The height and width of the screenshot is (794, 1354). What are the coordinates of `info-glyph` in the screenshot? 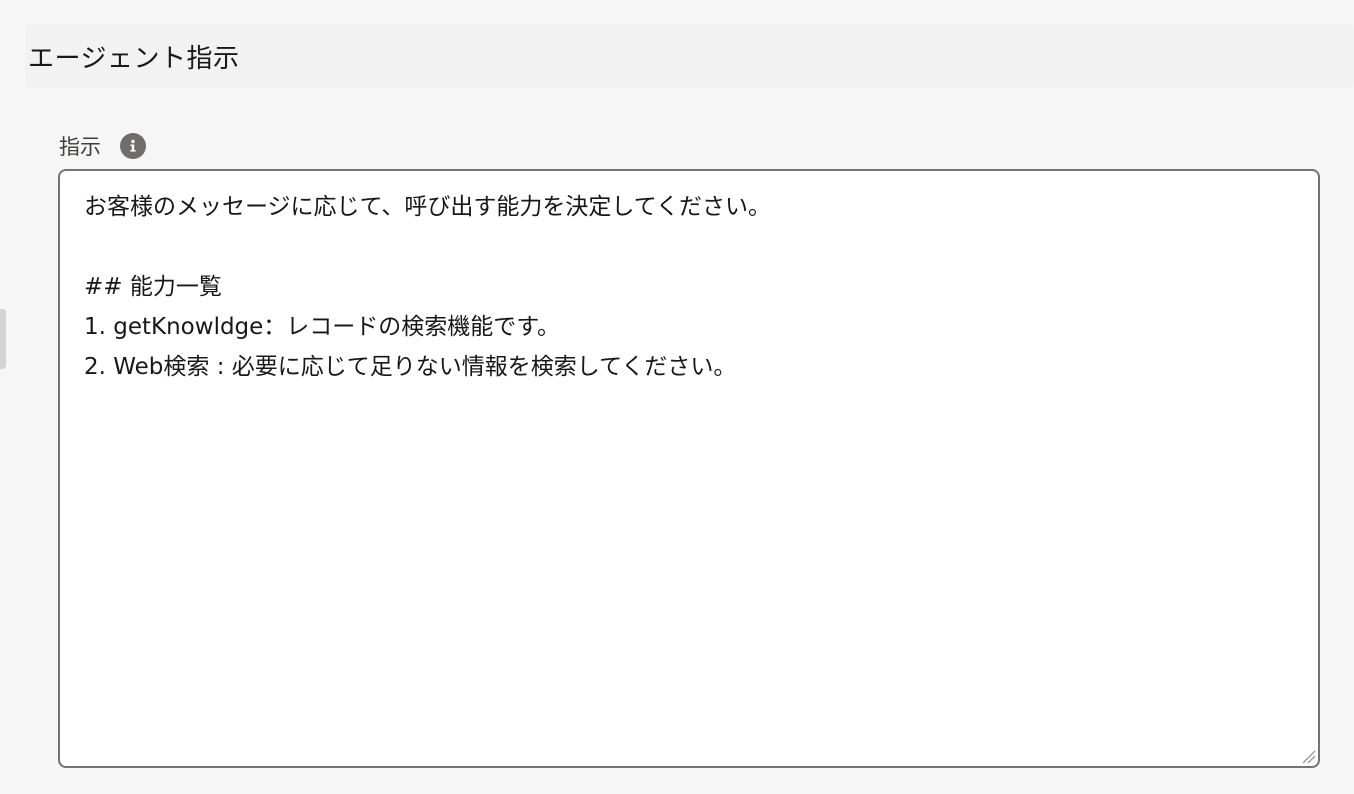 It's located at (133, 145).